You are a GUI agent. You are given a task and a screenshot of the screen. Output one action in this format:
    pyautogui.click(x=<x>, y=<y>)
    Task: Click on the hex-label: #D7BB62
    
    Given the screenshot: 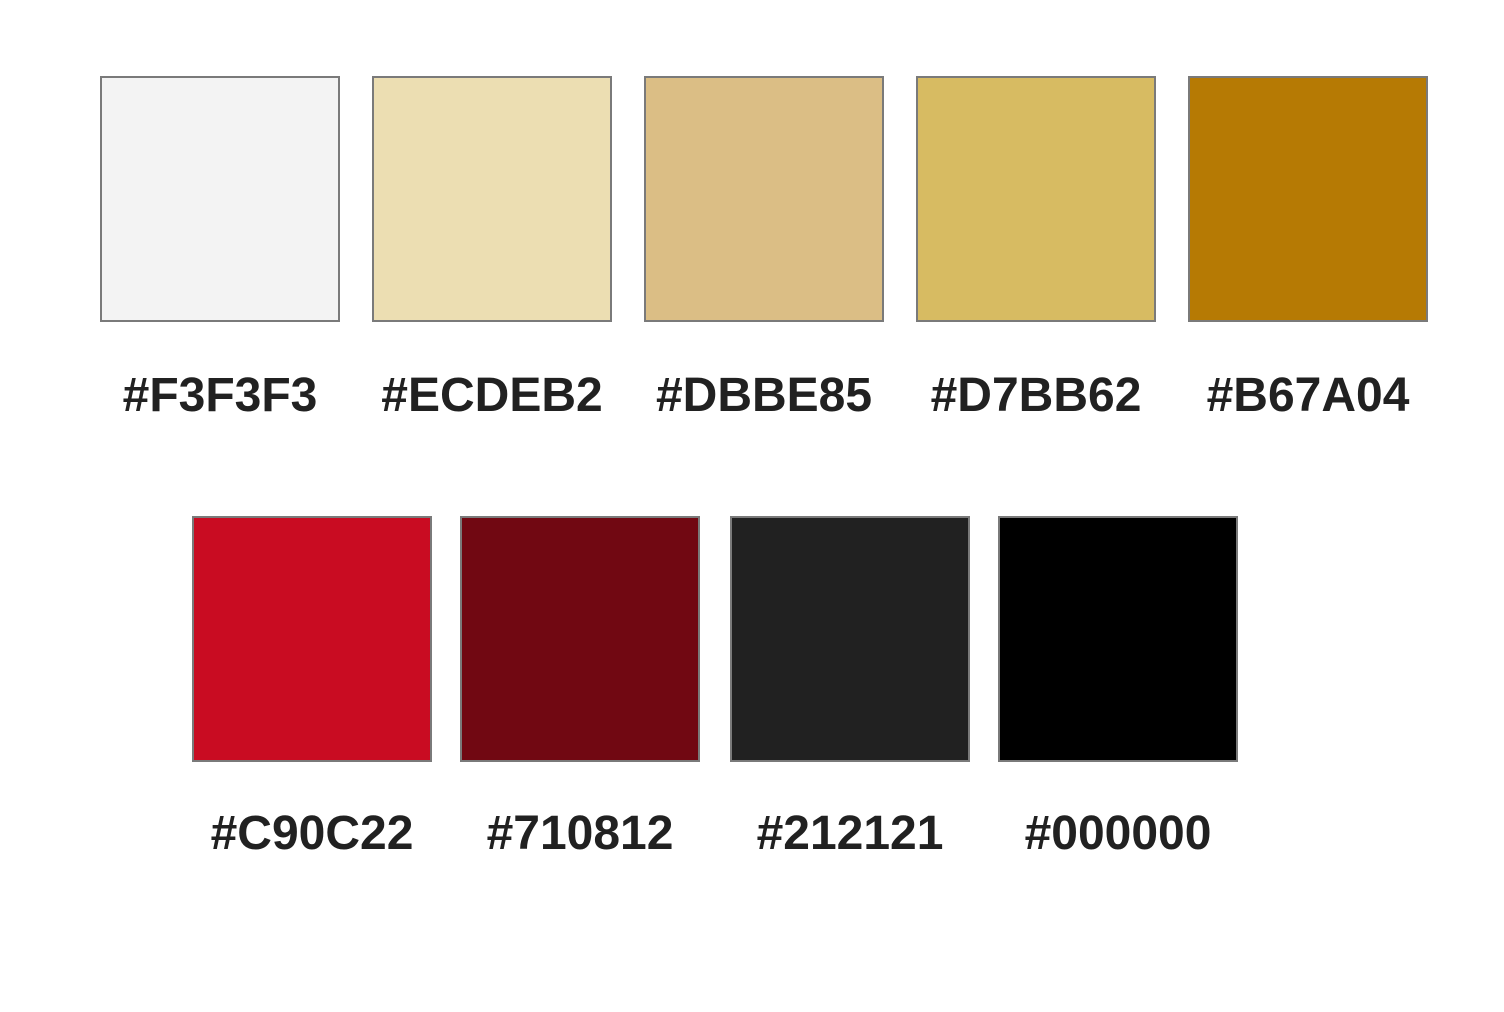 What is the action you would take?
    pyautogui.click(x=1036, y=395)
    